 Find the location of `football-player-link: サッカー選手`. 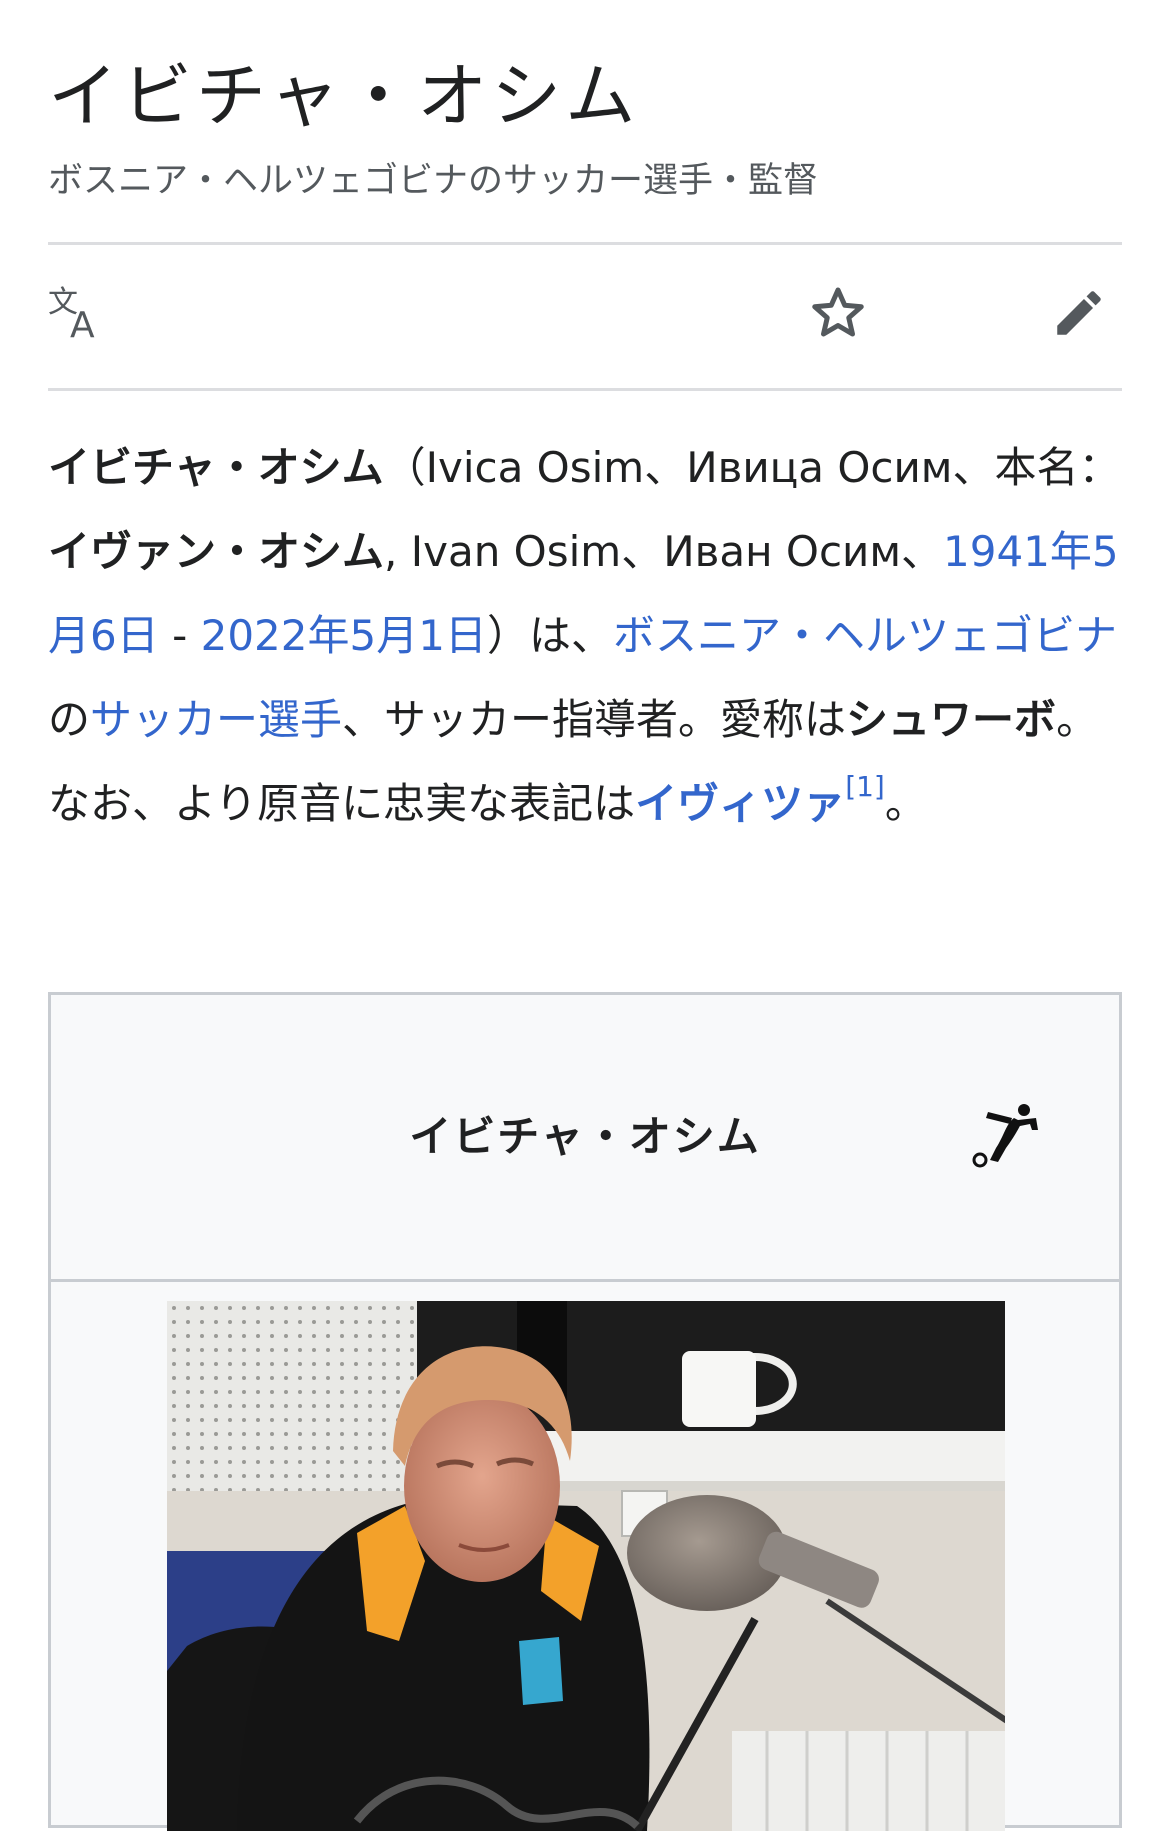

football-player-link: サッカー選手 is located at coordinates (216, 719).